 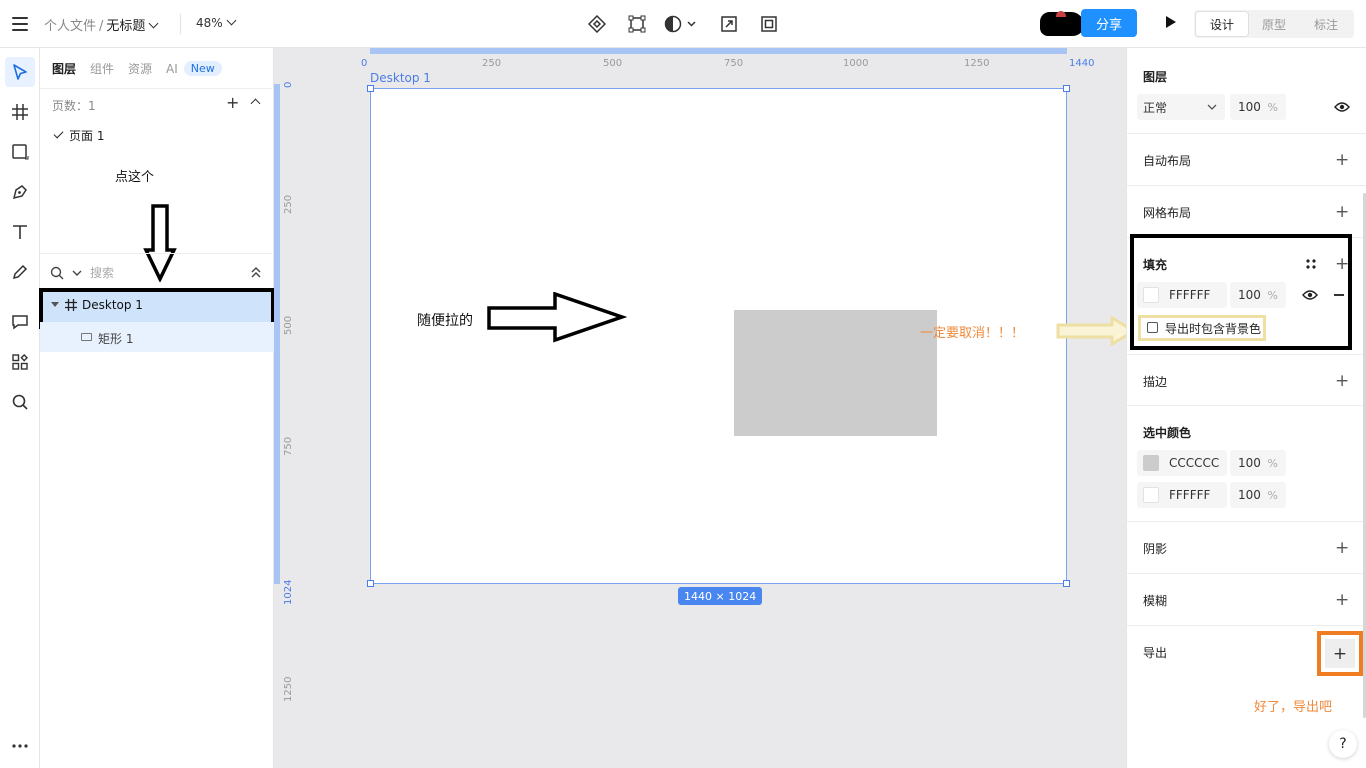 I want to click on frame-label: Desktop 1, so click(x=400, y=78).